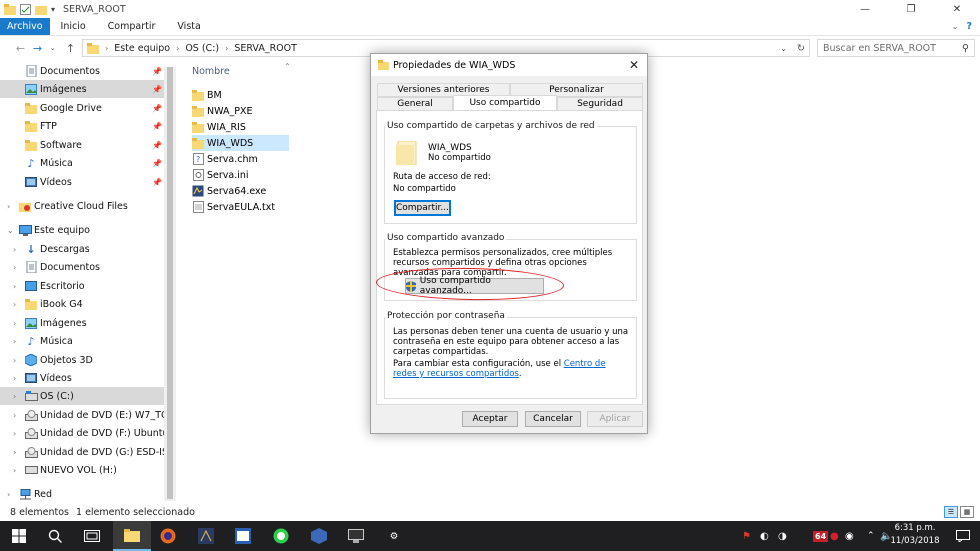 The image size is (980, 551). I want to click on search-taskbar-button, so click(55, 536).